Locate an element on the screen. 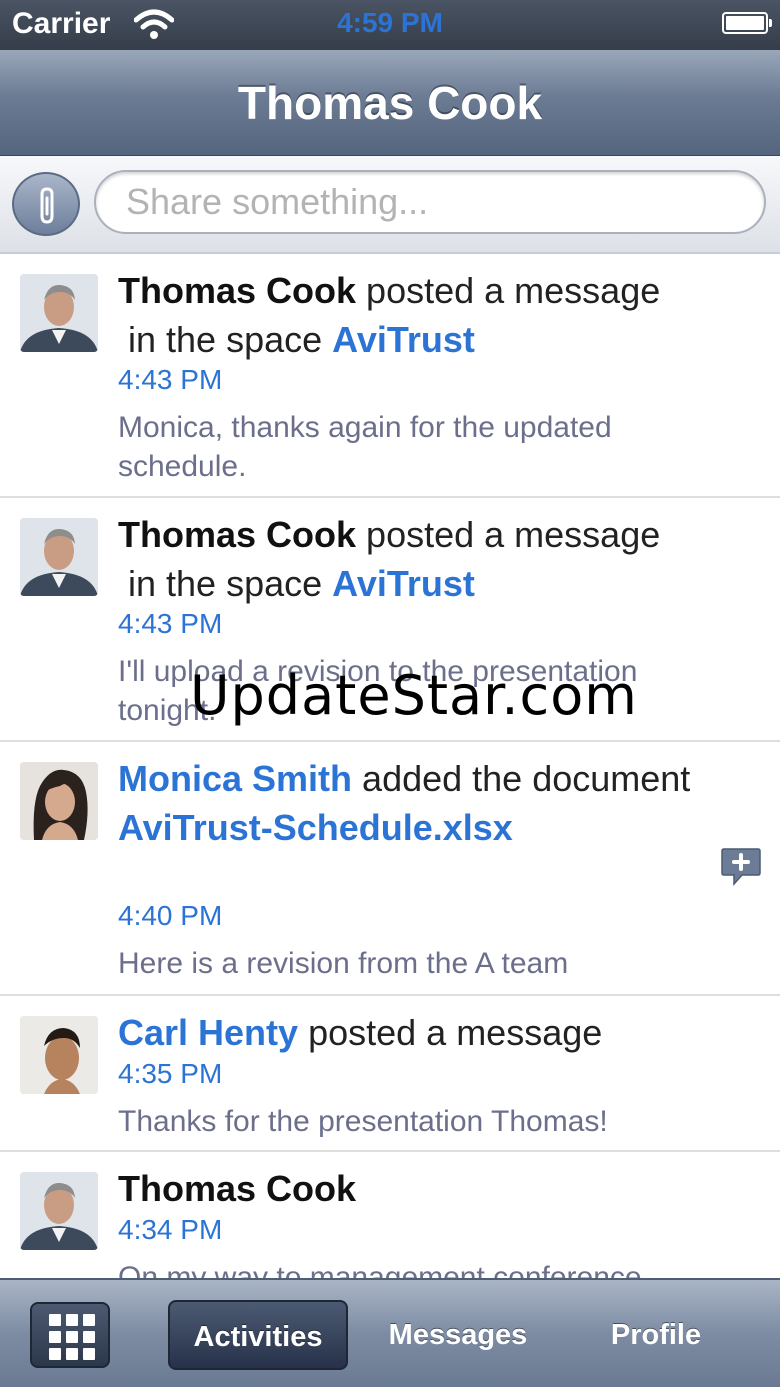 Image resolution: width=780 pixels, height=1387 pixels. apps-grid-button is located at coordinates (70, 1335).